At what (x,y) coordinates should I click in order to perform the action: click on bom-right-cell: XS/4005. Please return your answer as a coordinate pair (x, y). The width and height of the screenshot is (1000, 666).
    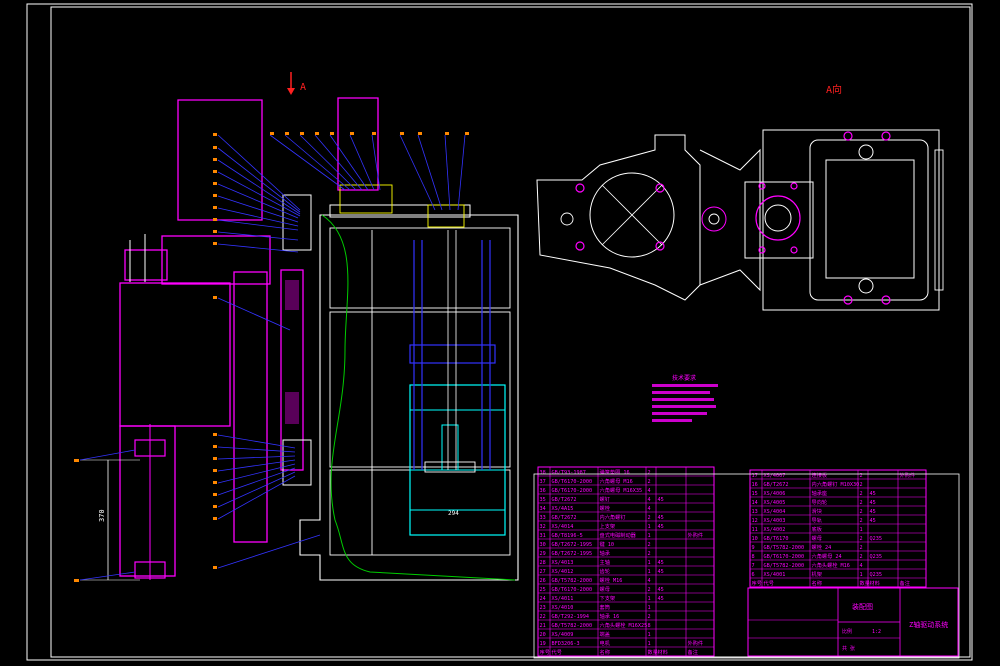
    Looking at the image, I should click on (775, 503).